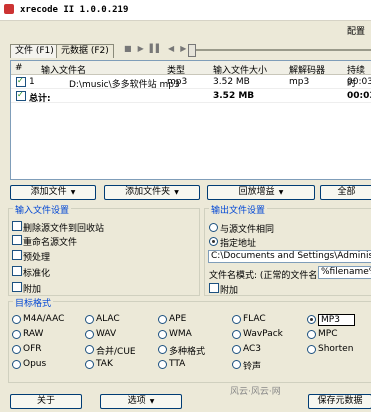 The height and width of the screenshot is (412, 371). I want to click on config-button: 配置, so click(356, 30).